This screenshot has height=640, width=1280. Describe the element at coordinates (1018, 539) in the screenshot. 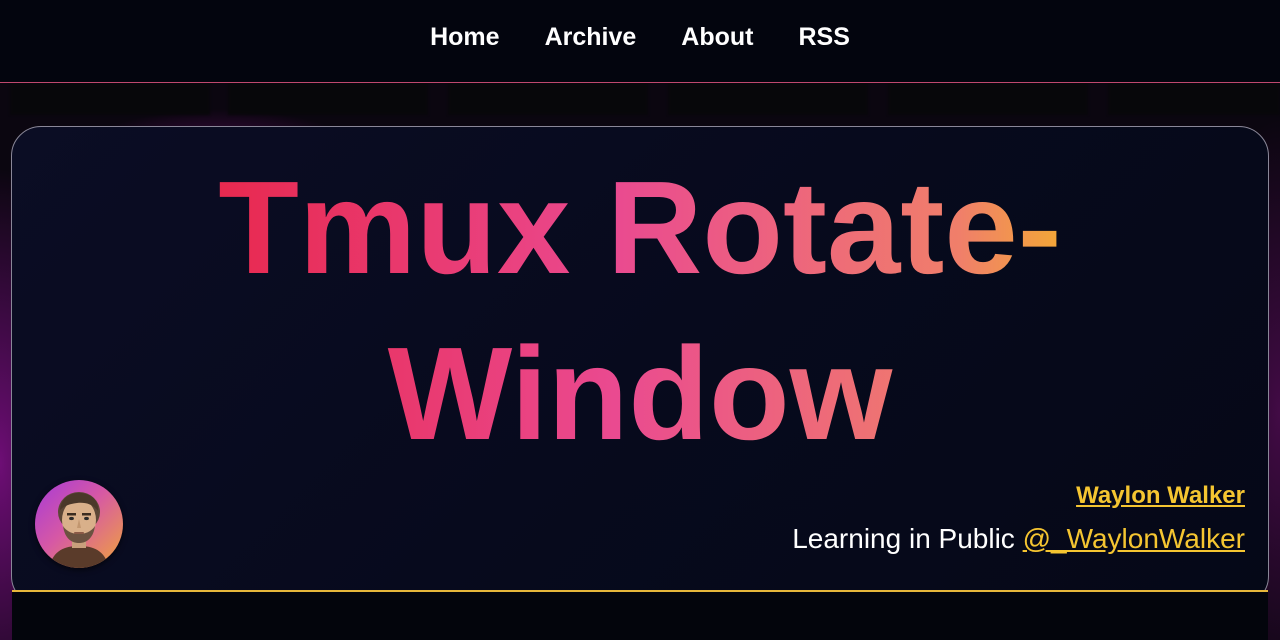

I see `author-tagline-line: Learning in Public @_WaylonWalker` at that location.